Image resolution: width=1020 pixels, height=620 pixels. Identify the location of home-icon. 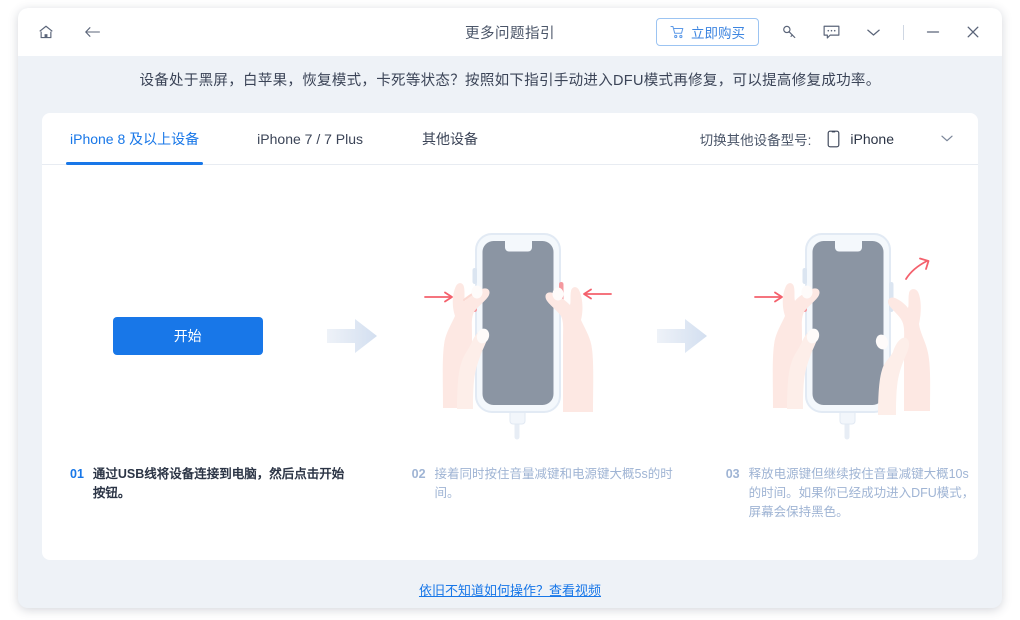
(46, 32).